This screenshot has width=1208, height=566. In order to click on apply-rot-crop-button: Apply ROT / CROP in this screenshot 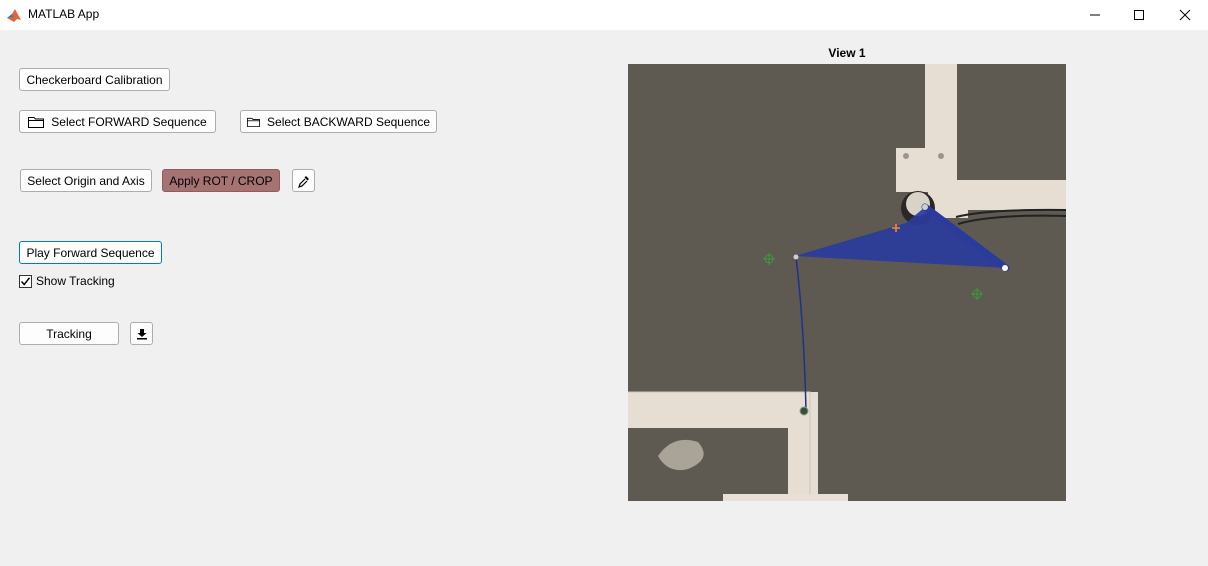, I will do `click(221, 180)`.